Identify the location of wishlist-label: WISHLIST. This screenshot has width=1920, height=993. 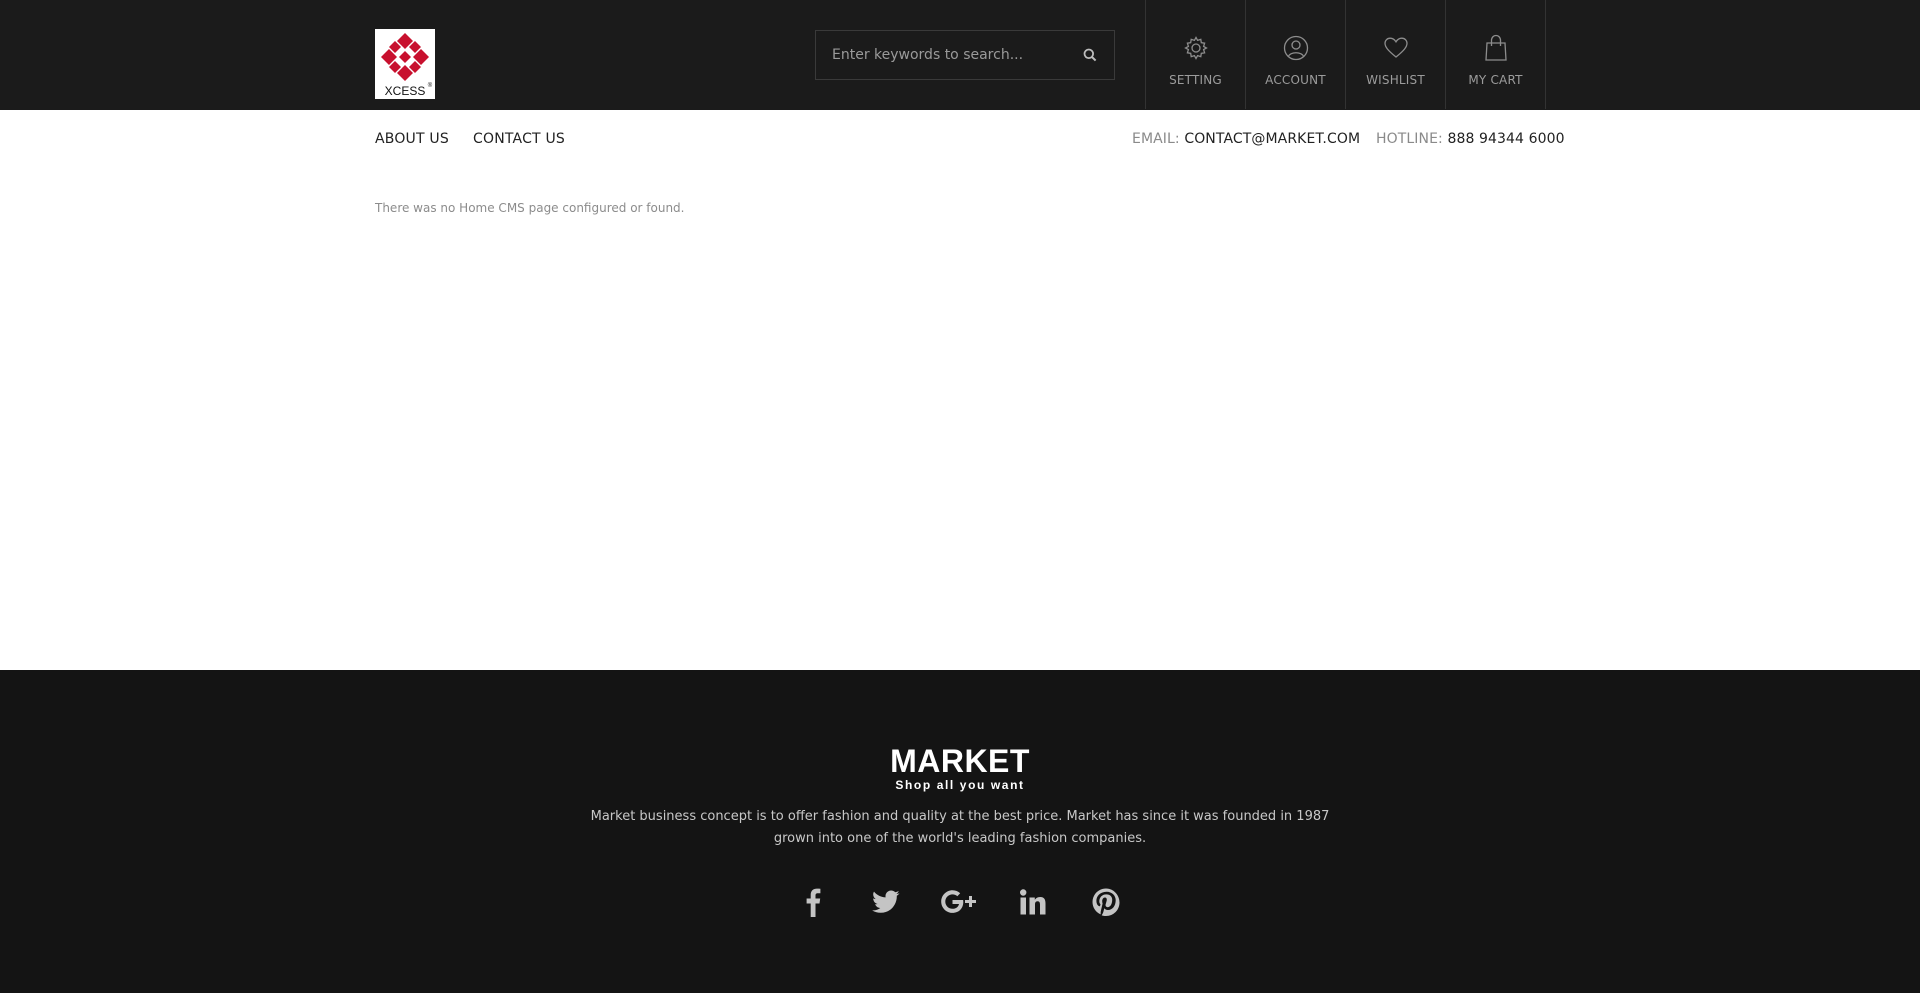
(1395, 80).